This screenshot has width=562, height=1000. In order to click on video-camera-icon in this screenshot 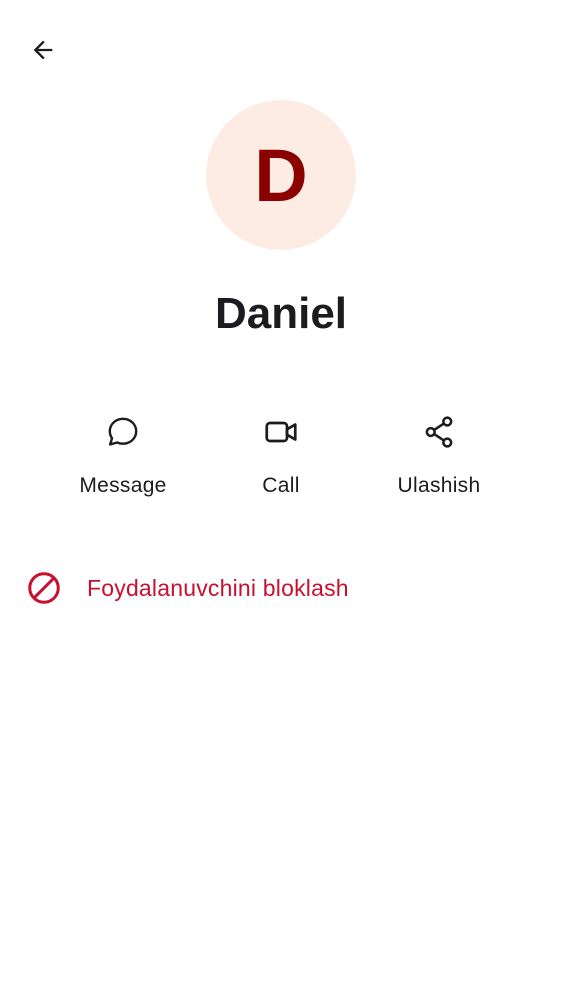, I will do `click(281, 432)`.